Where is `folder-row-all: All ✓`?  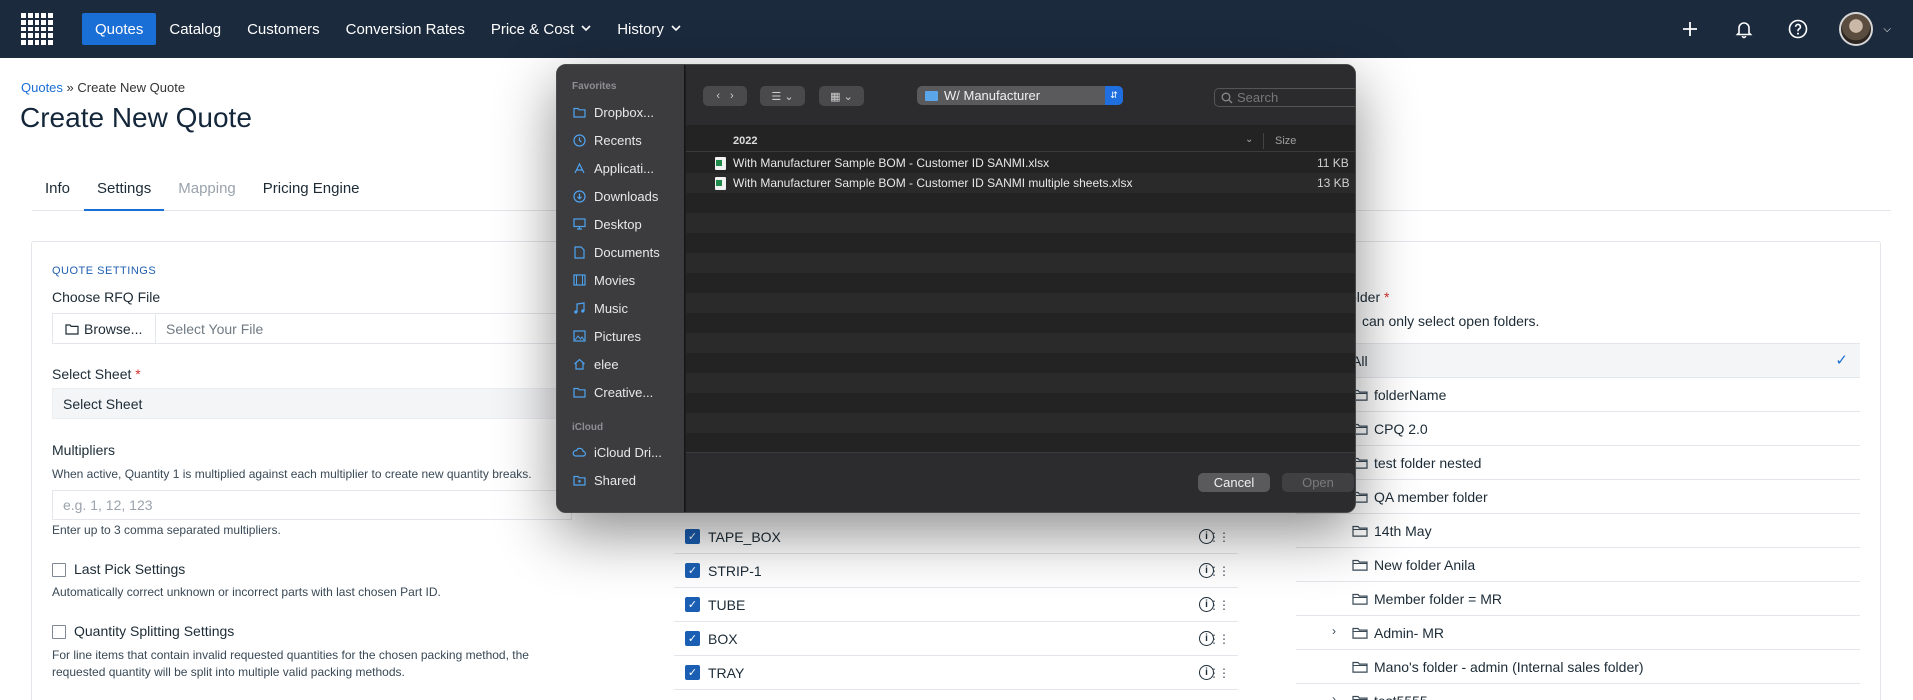
folder-row-all: All ✓ is located at coordinates (1578, 361).